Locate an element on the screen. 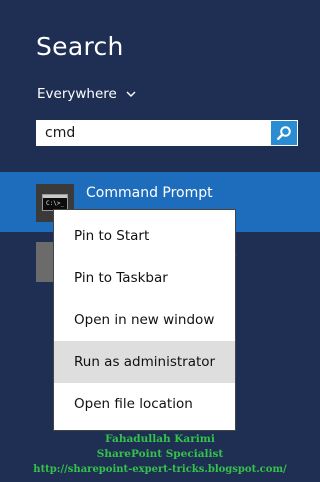 The width and height of the screenshot is (320, 482). watermark-role: SharePoint Specialist is located at coordinates (160, 454).